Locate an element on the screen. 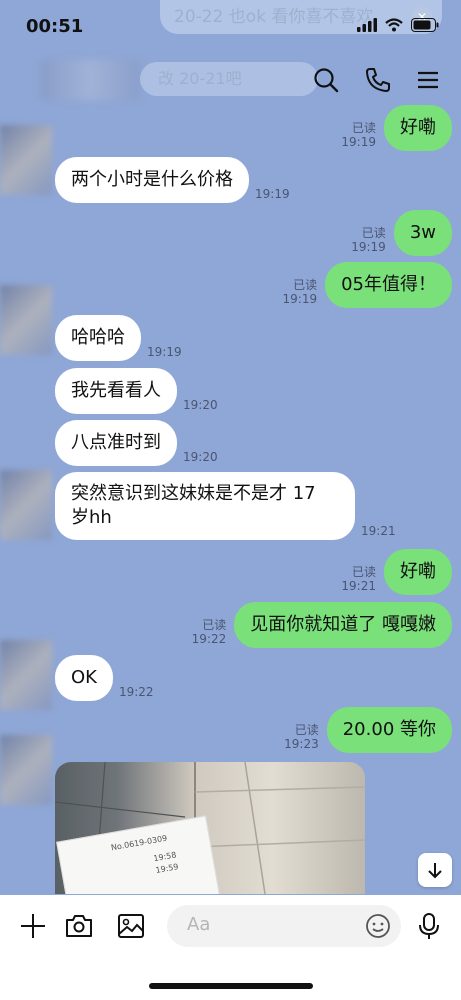 The width and height of the screenshot is (461, 1000). message-row-outgoing: 已读 19:23 20.00 等你 is located at coordinates (368, 730).